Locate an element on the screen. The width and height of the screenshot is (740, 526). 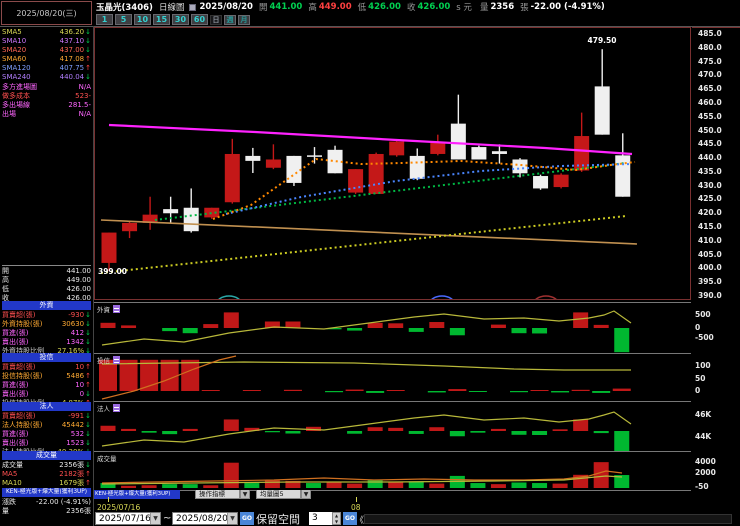
exit-line is located at coordinates (363, 244).